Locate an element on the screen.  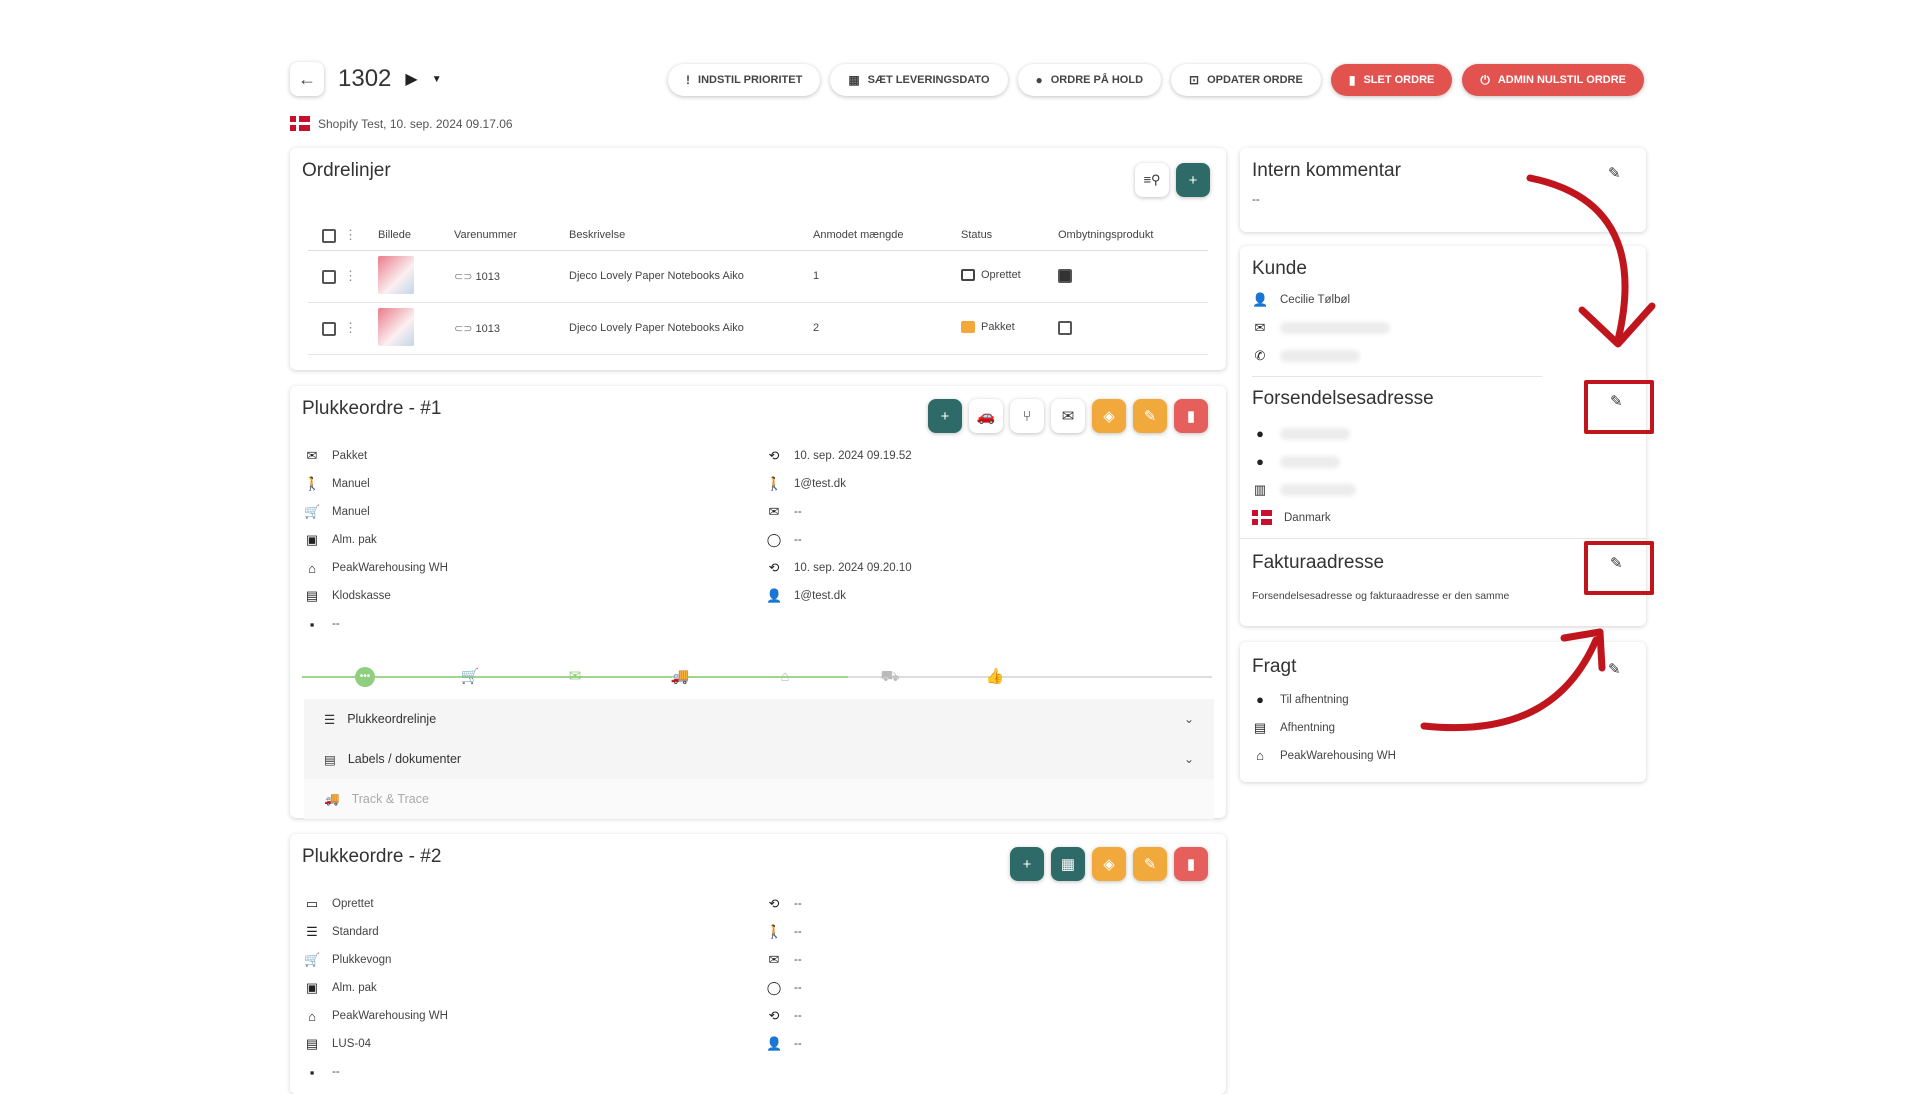
annotation-arrow-up is located at coordinates (1510, 684).